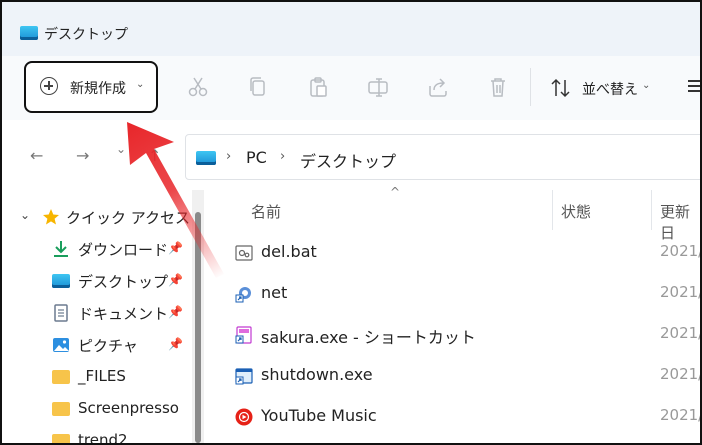 The image size is (702, 445). Describe the element at coordinates (266, 211) in the screenshot. I see `column-header-name: 名前` at that location.